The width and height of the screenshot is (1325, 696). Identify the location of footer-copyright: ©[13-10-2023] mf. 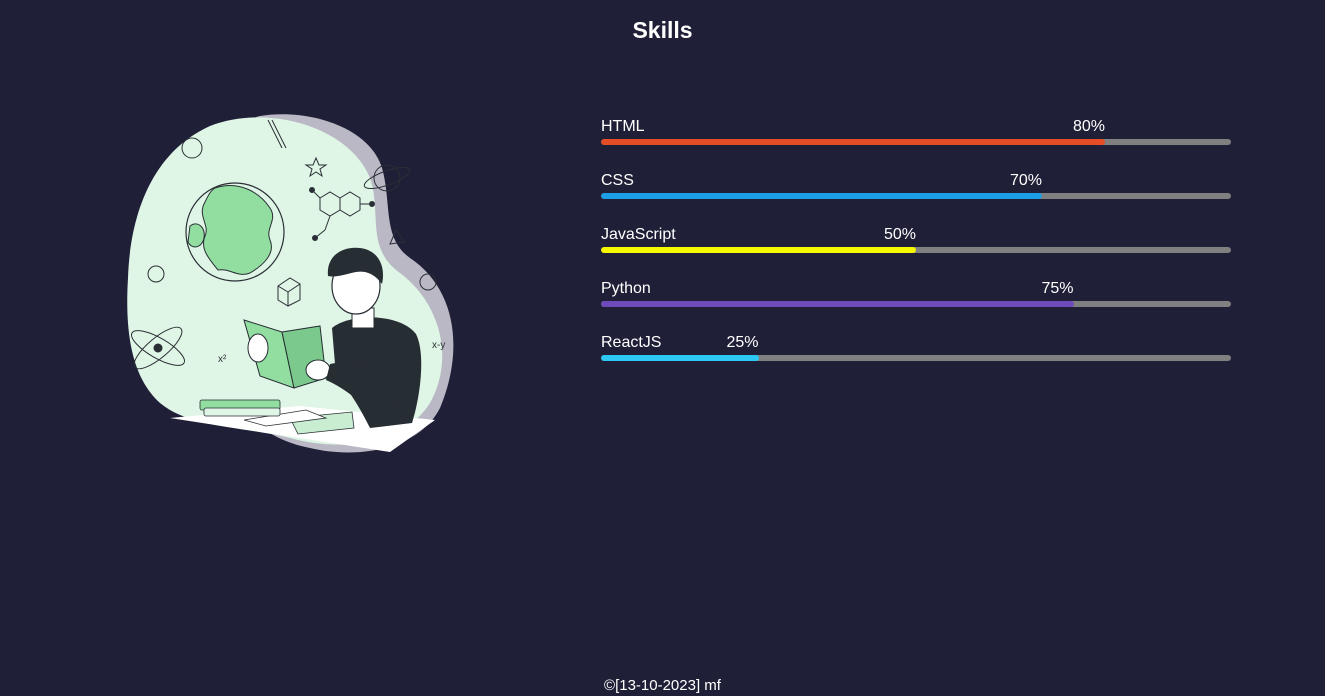
(662, 685).